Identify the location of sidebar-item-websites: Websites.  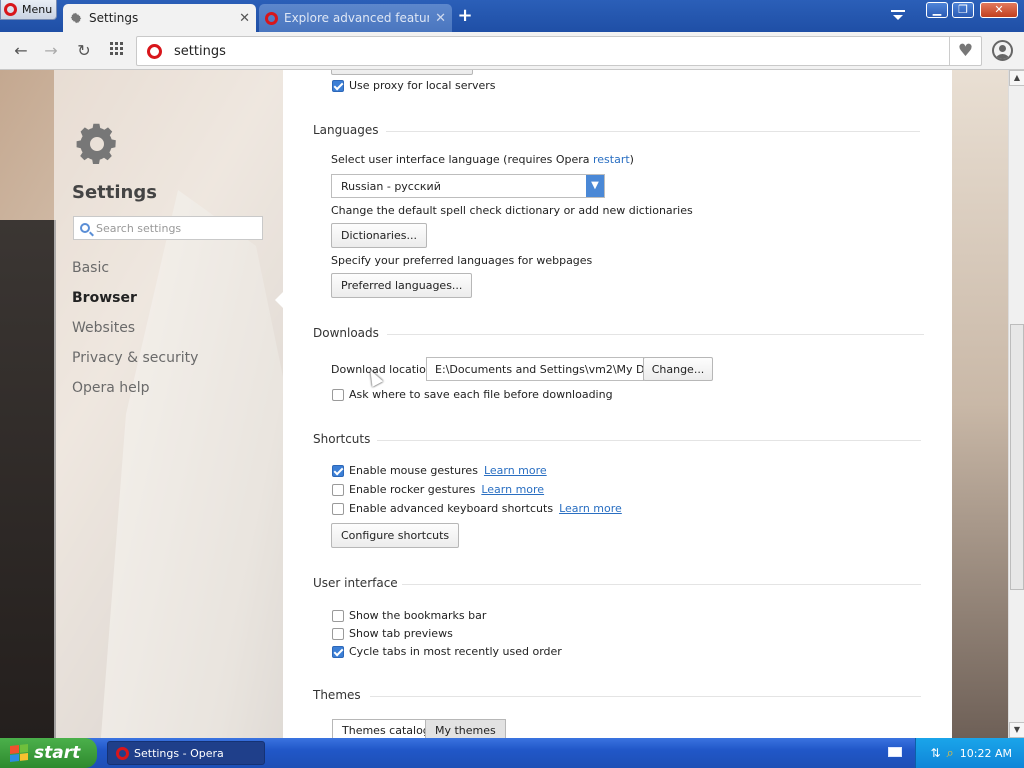
(103, 328).